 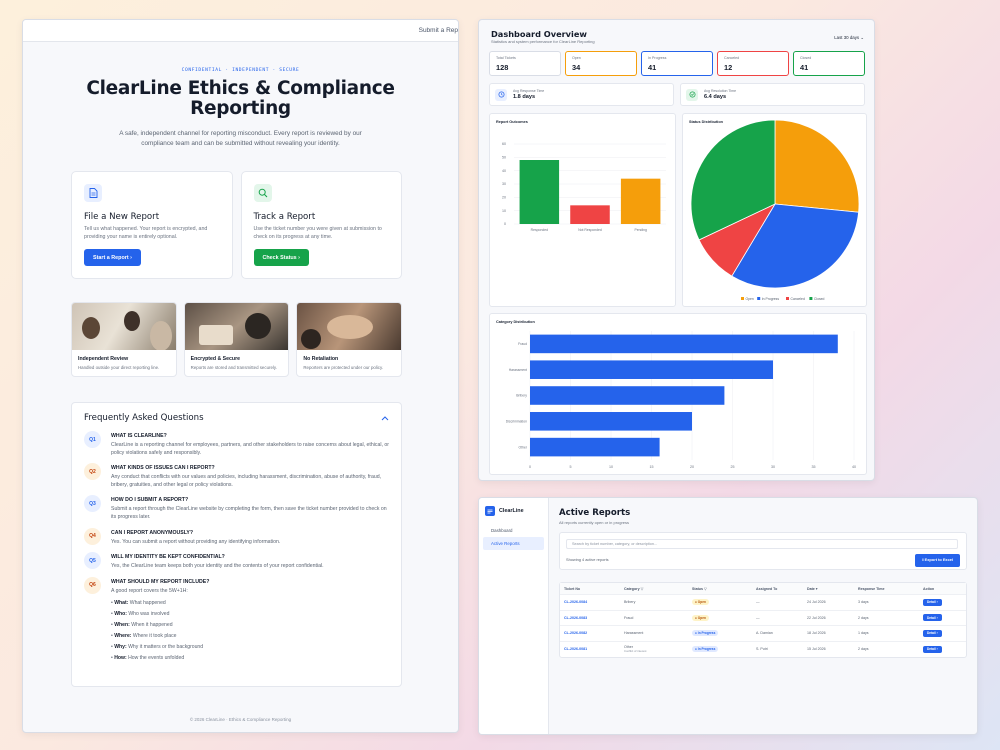 What do you see at coordinates (515, 322) in the screenshot?
I see `chart-title: Category Distribution` at bounding box center [515, 322].